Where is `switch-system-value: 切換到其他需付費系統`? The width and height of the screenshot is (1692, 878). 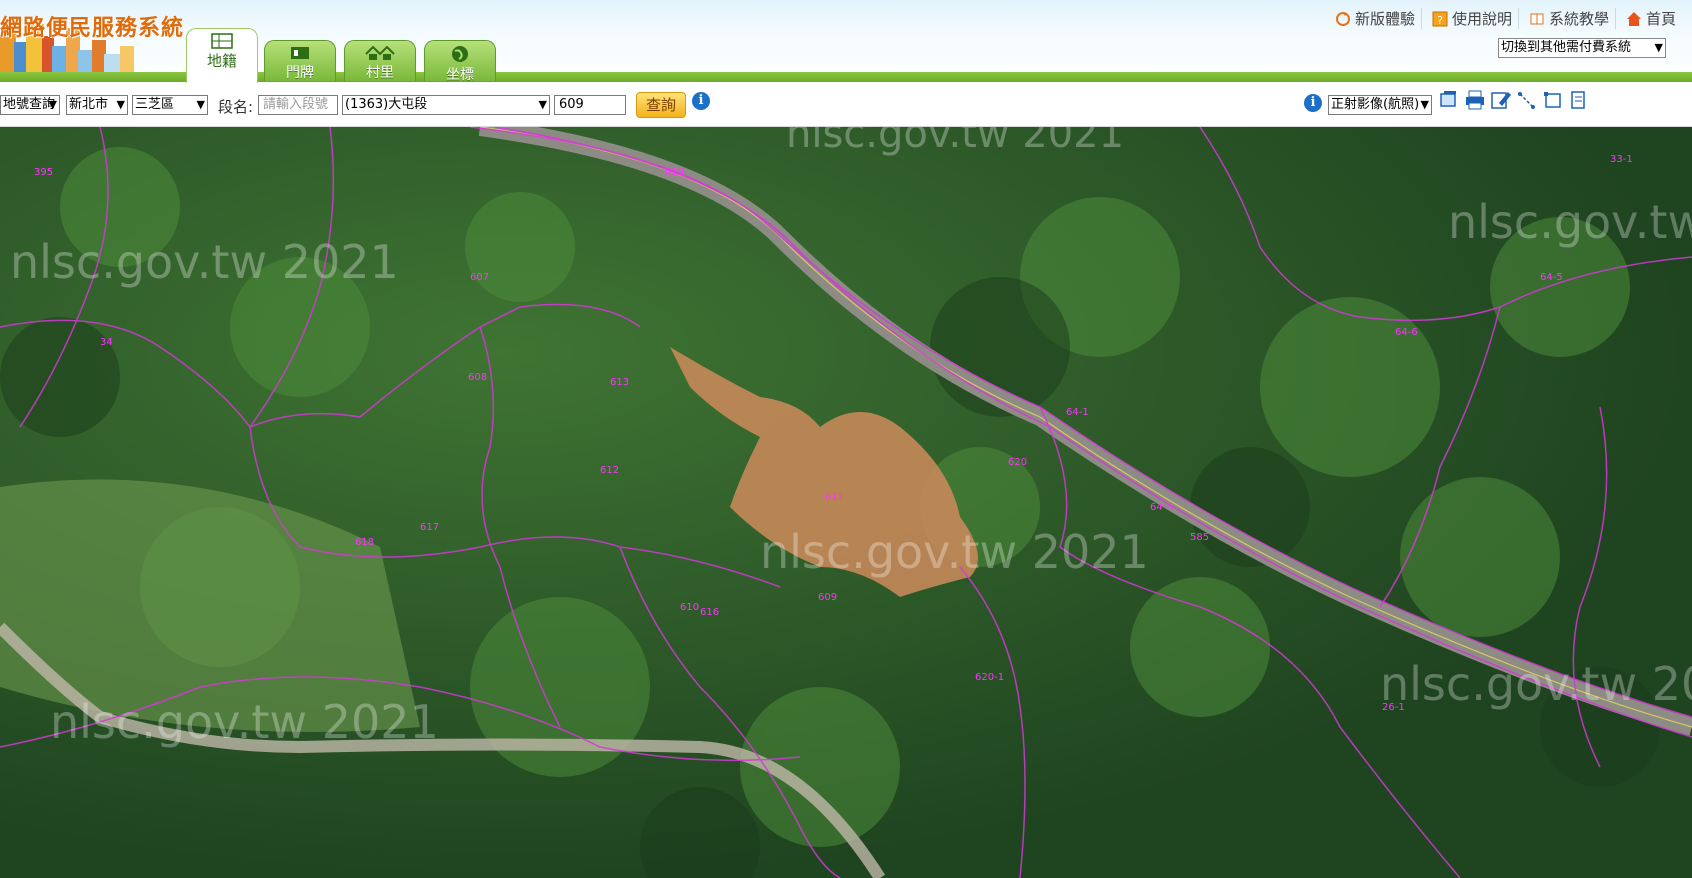
switch-system-value: 切換到其他需付費系統 is located at coordinates (1566, 47).